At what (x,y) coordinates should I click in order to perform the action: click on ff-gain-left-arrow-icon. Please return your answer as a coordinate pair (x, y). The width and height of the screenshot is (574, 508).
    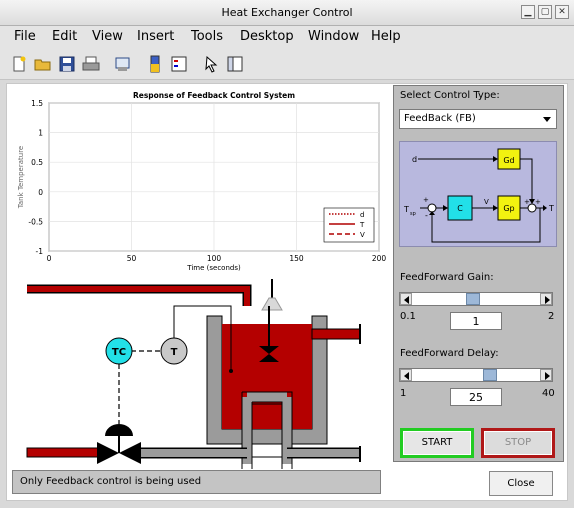
    Looking at the image, I should click on (406, 299).